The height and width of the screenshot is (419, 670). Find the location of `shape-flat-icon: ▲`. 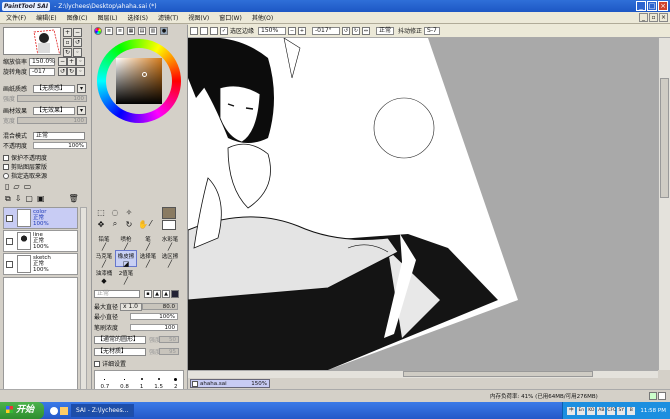

shape-flat-icon: ▲ is located at coordinates (166, 294).